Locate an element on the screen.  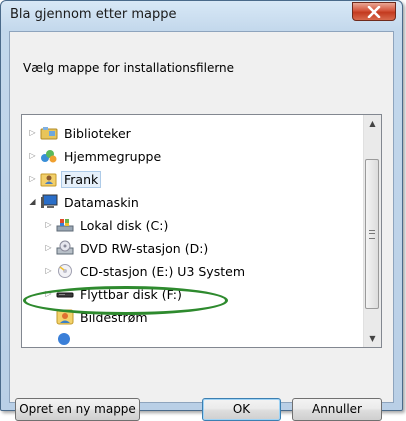
tree-item-label: Frank is located at coordinates (81, 179).